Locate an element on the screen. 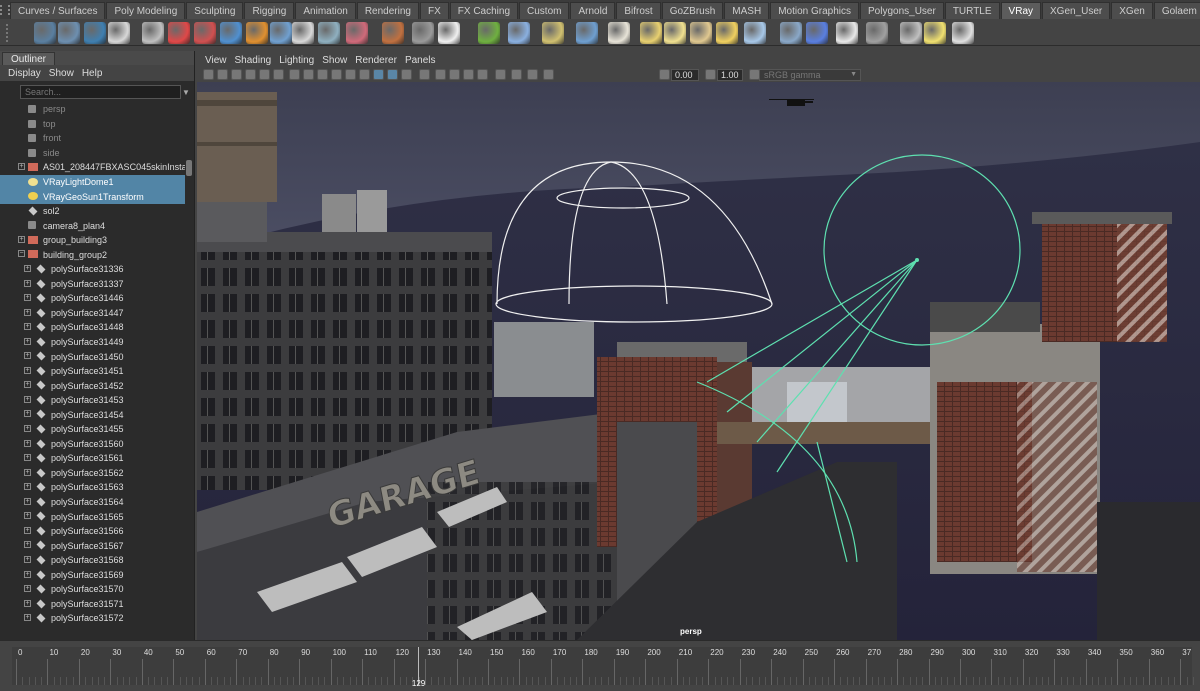 This screenshot has width=1200, height=691. shelf-tab-golaem: Golaem is located at coordinates (1176, 10).